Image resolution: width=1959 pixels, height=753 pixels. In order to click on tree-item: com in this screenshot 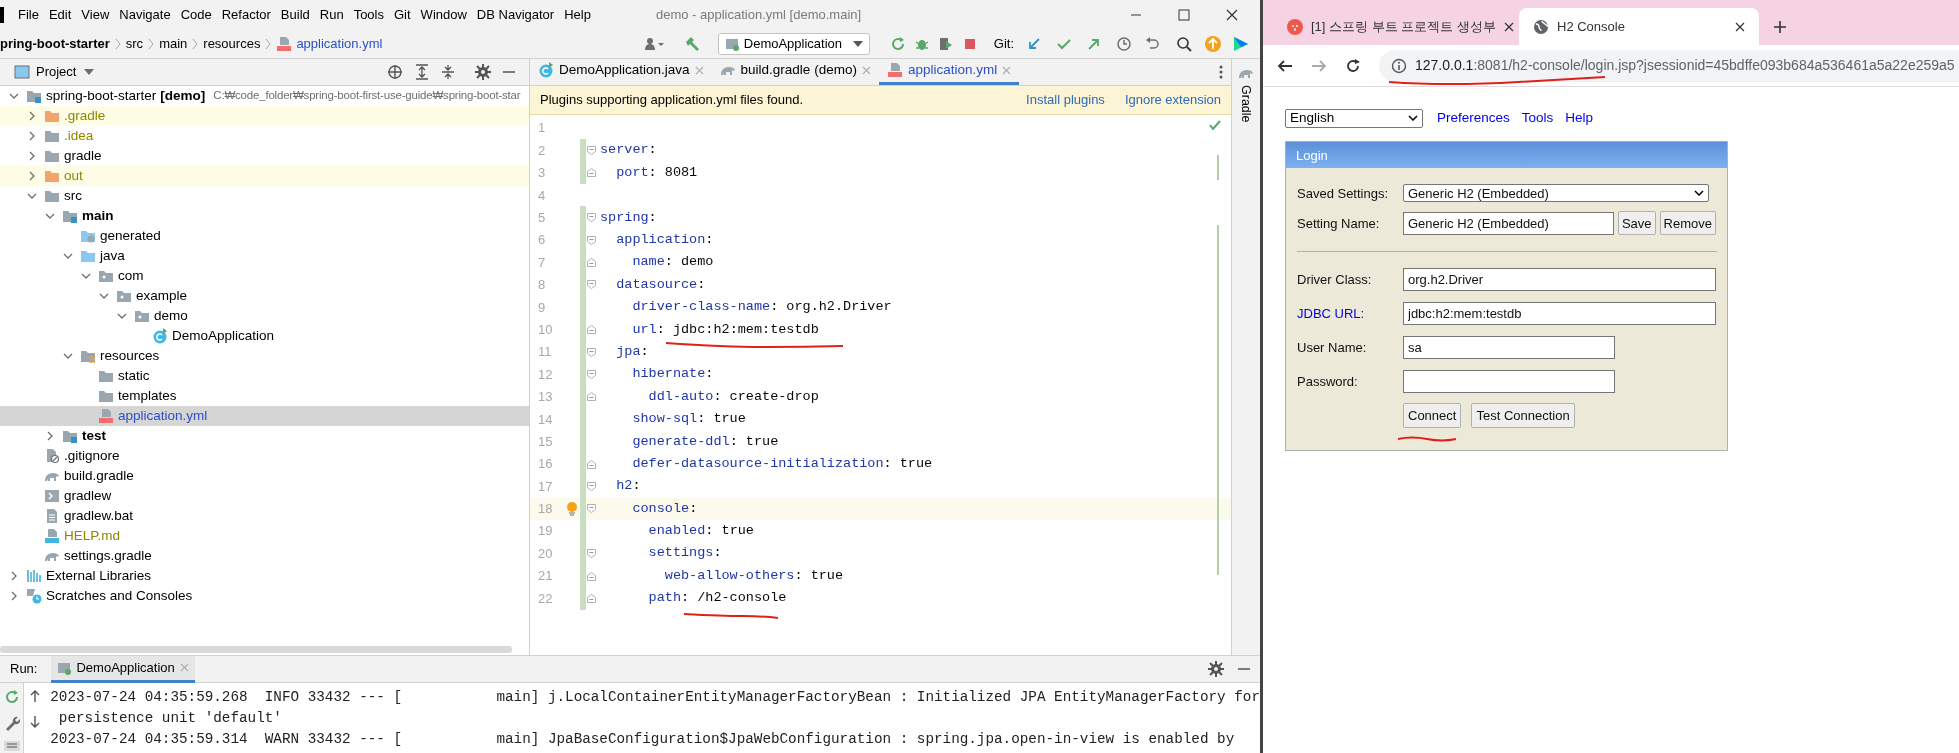, I will do `click(264, 276)`.